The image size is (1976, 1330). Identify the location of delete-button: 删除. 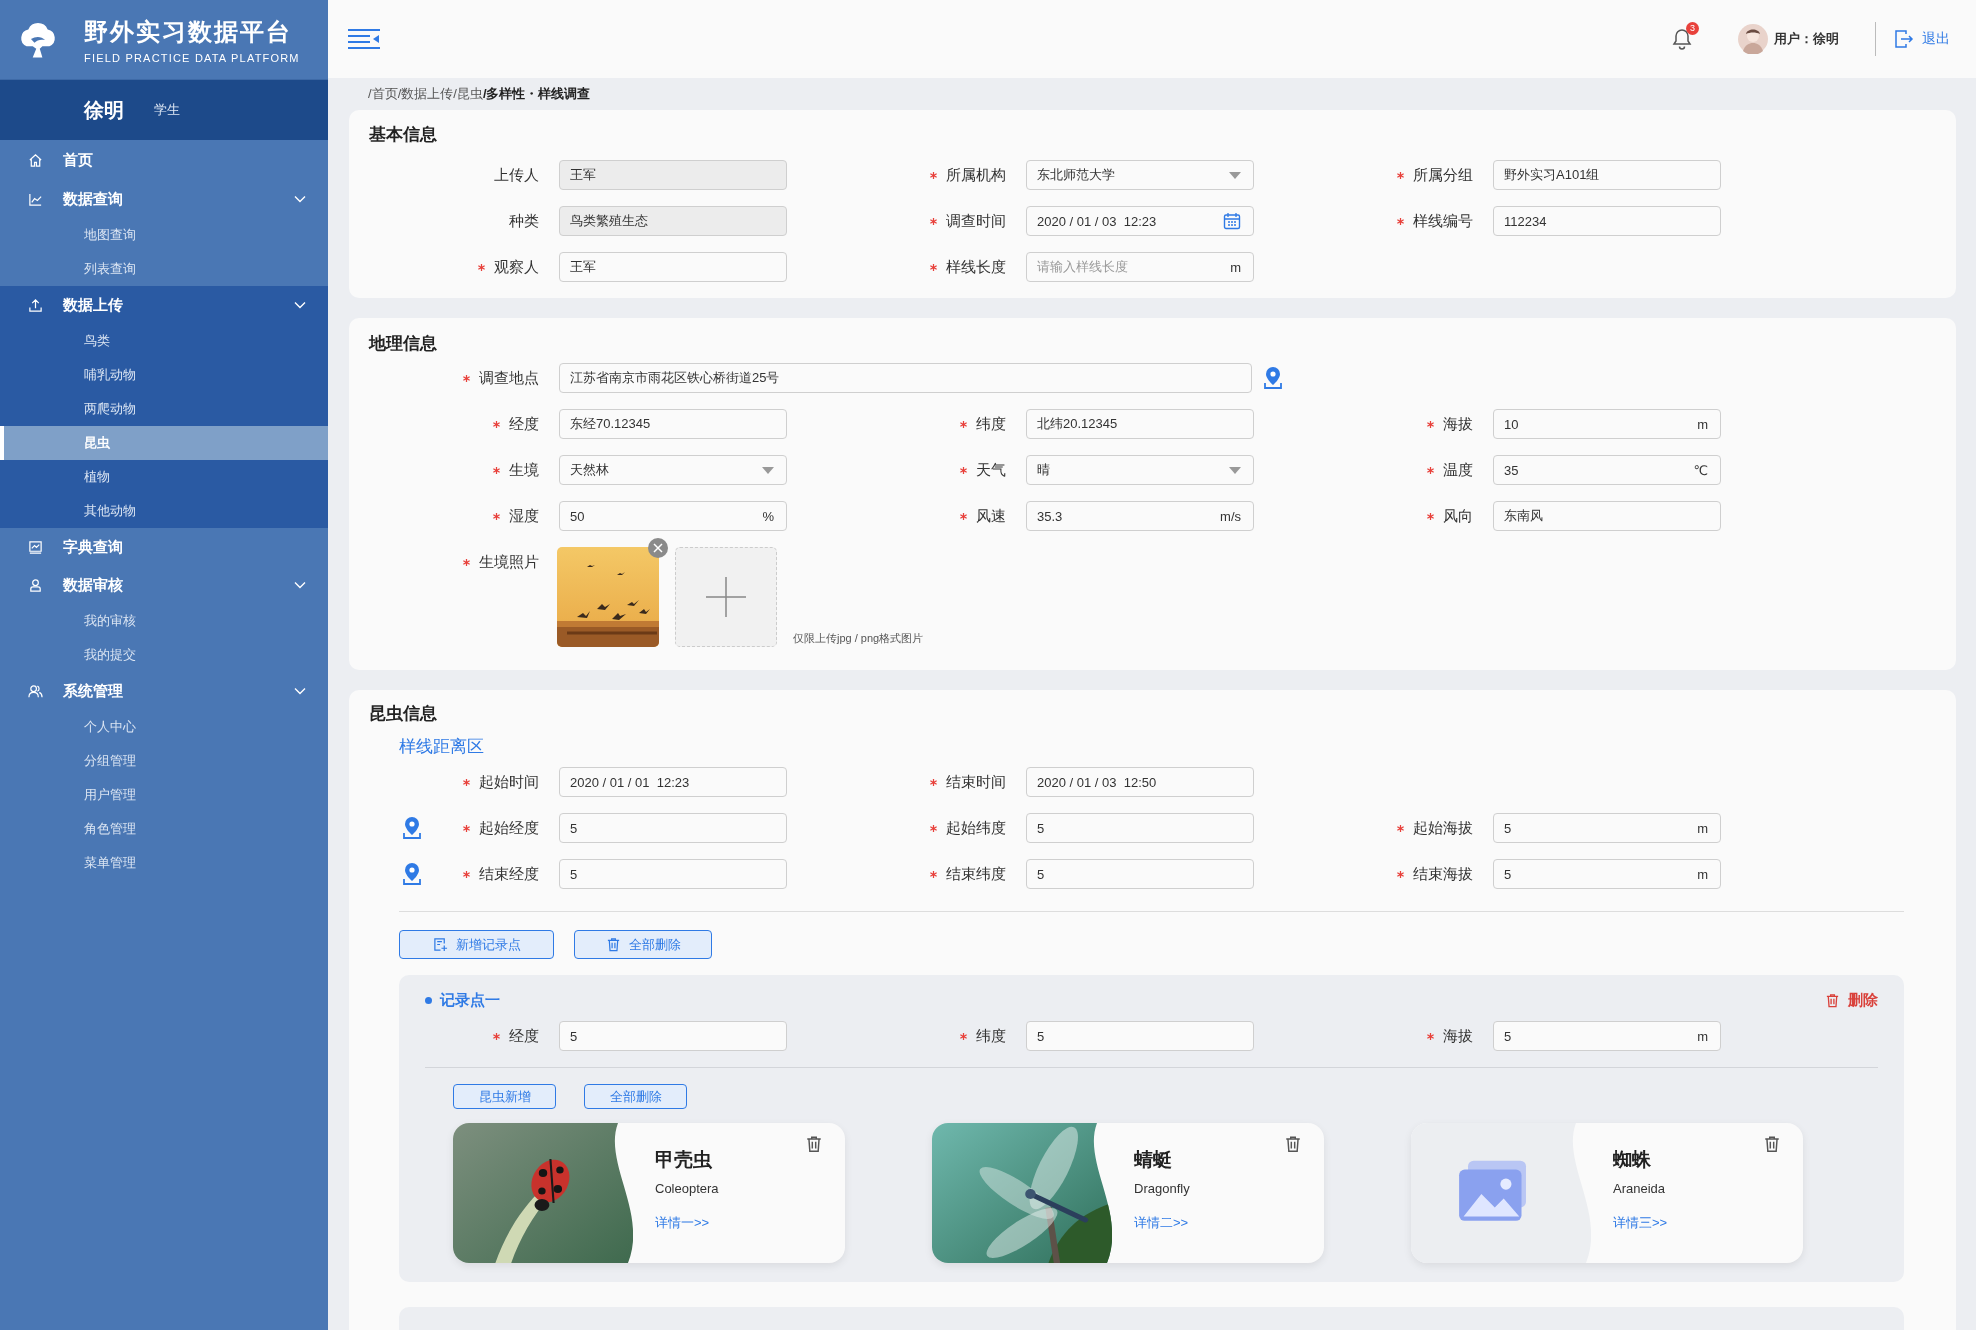
(1851, 1000).